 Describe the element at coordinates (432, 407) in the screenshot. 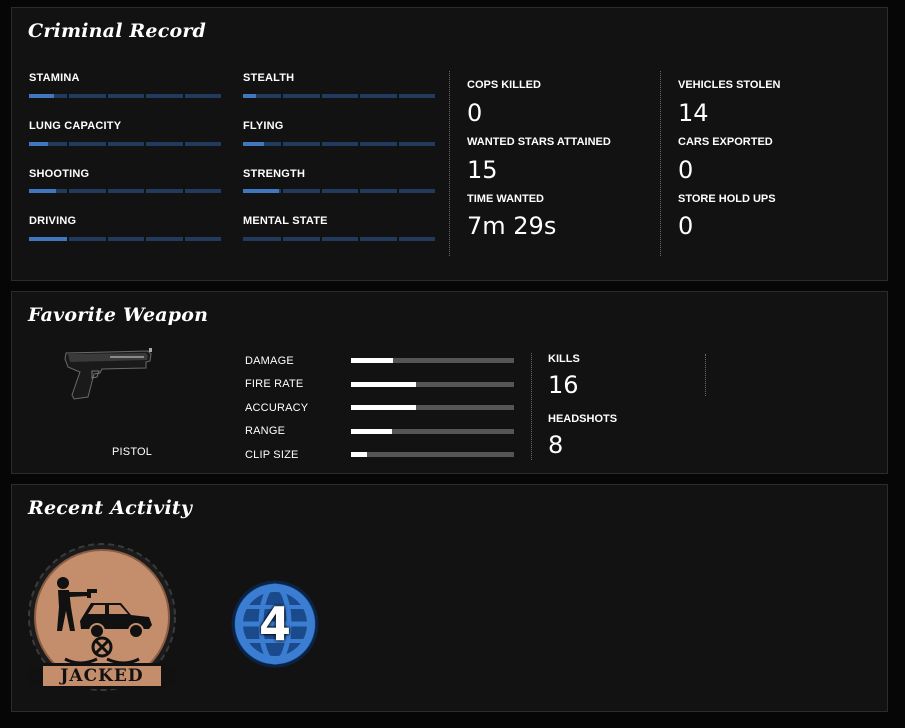

I see `weapon-stat-bar-accuracy` at that location.